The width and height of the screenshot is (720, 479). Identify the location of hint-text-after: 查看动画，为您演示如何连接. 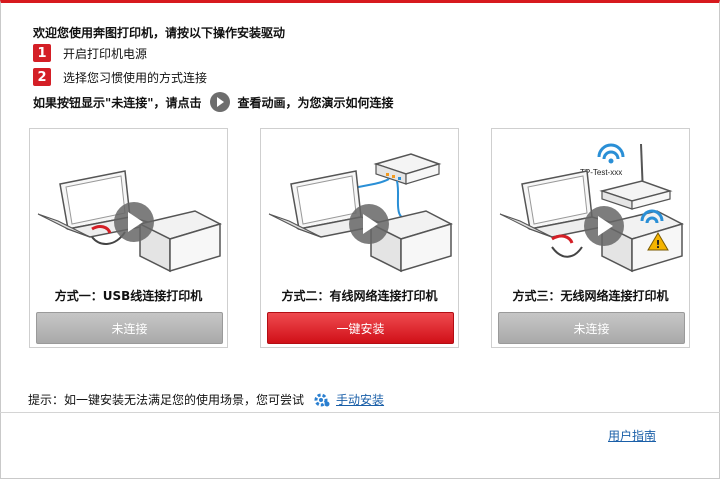
(315, 102).